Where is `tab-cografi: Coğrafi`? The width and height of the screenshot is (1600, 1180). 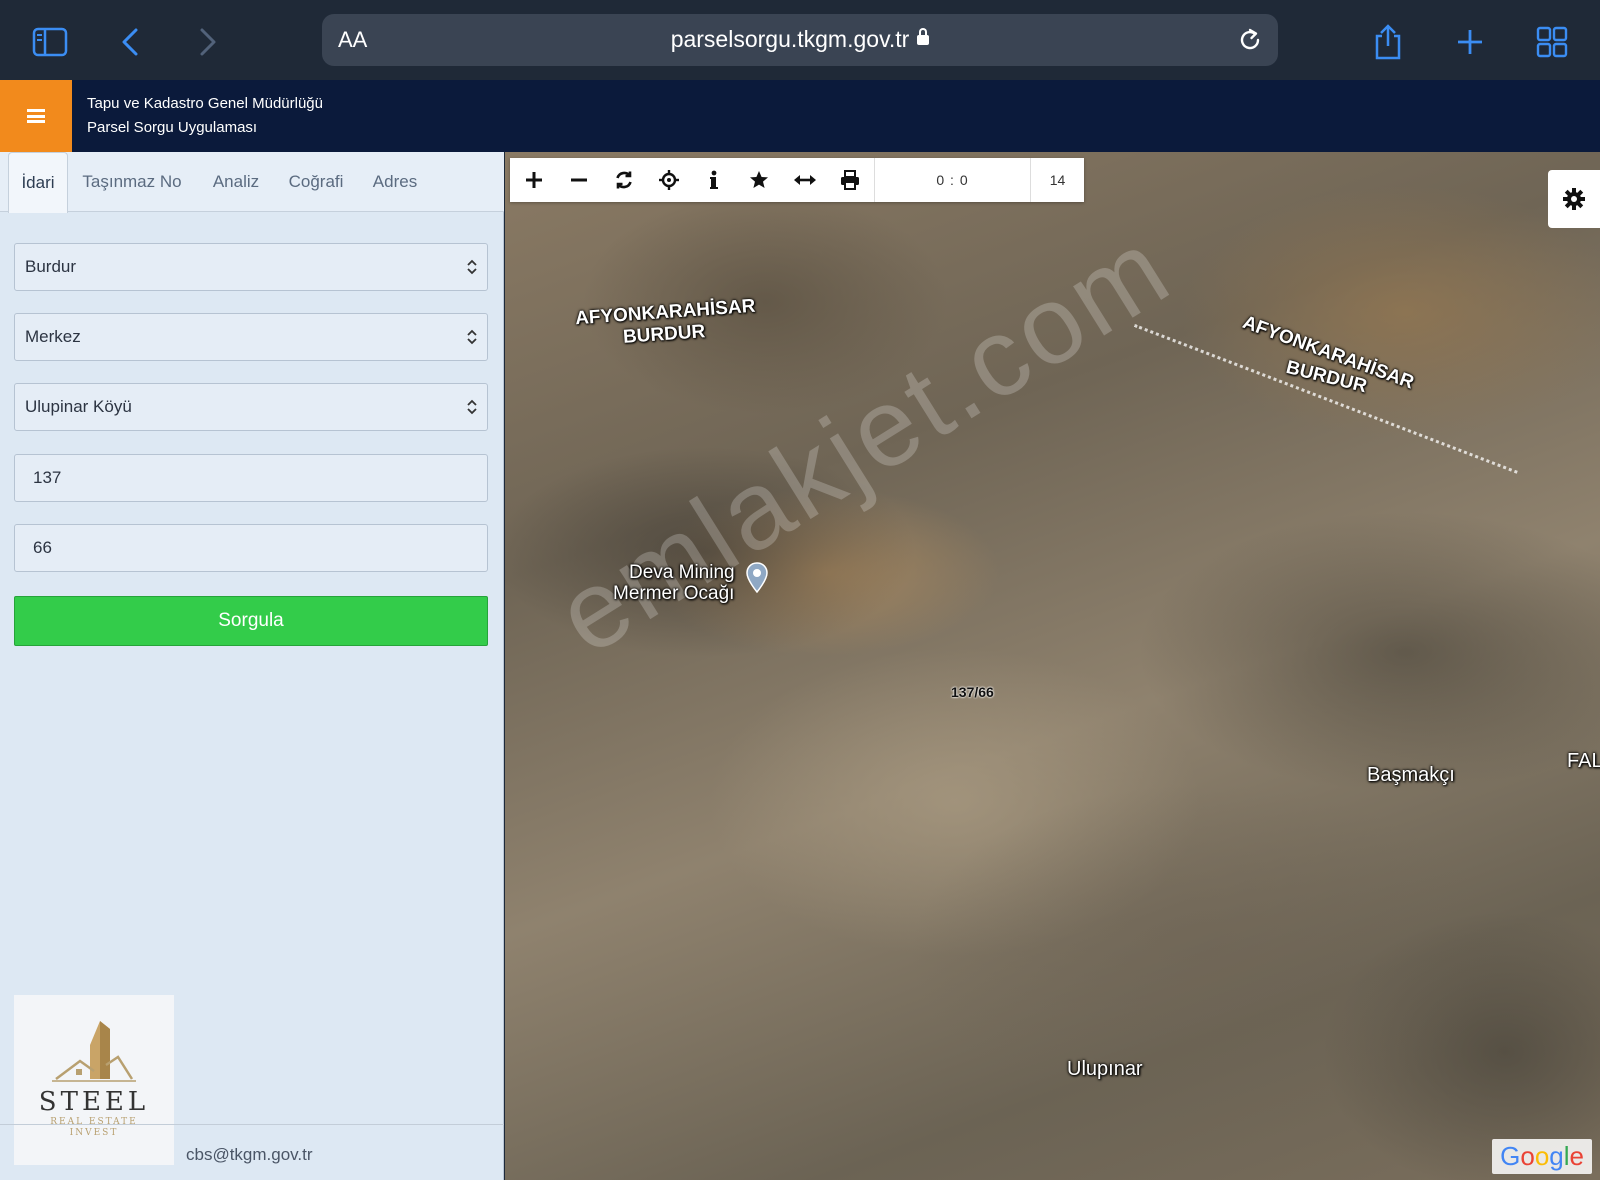 tab-cografi: Coğrafi is located at coordinates (316, 182).